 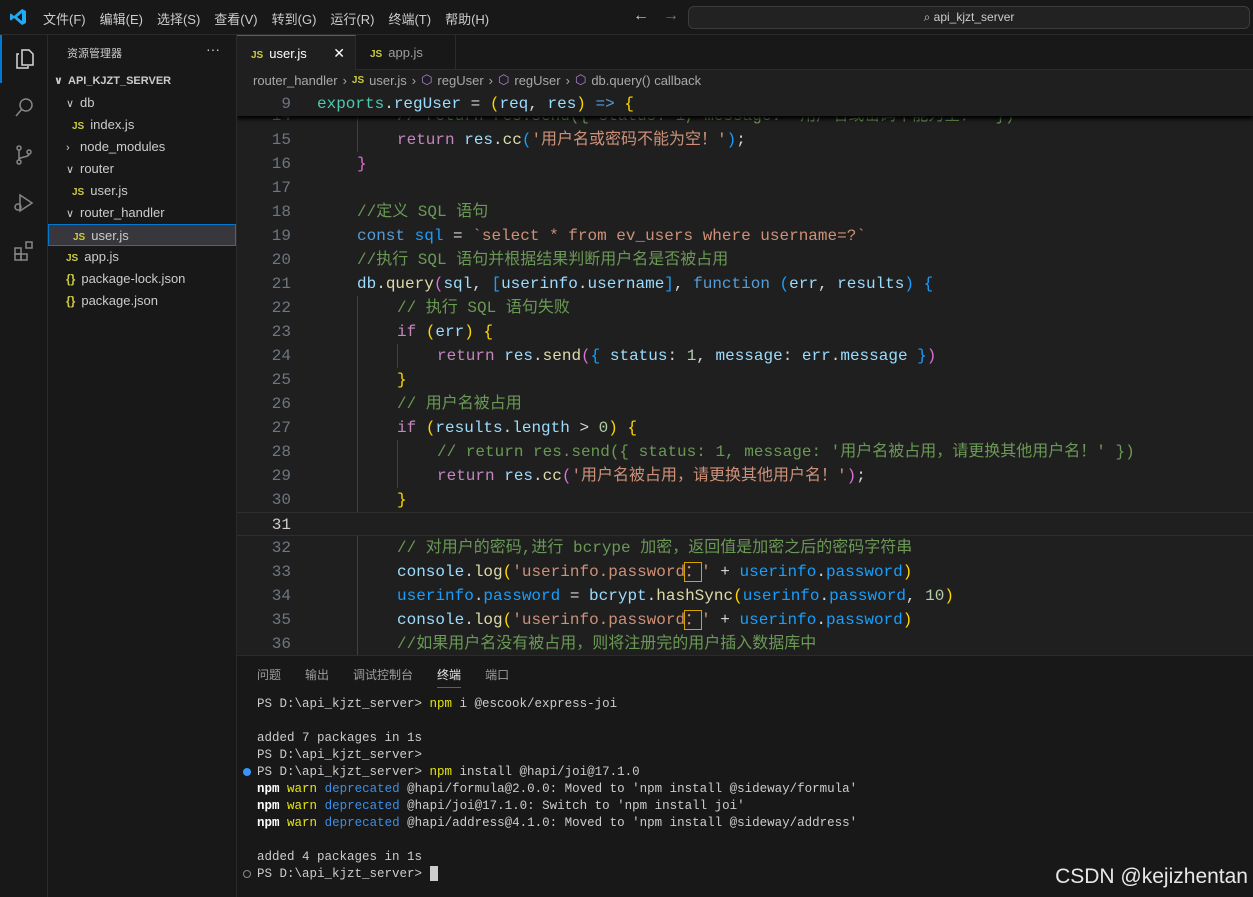 What do you see at coordinates (178, 18) in the screenshot?
I see `menu-item: 选择(S)` at bounding box center [178, 18].